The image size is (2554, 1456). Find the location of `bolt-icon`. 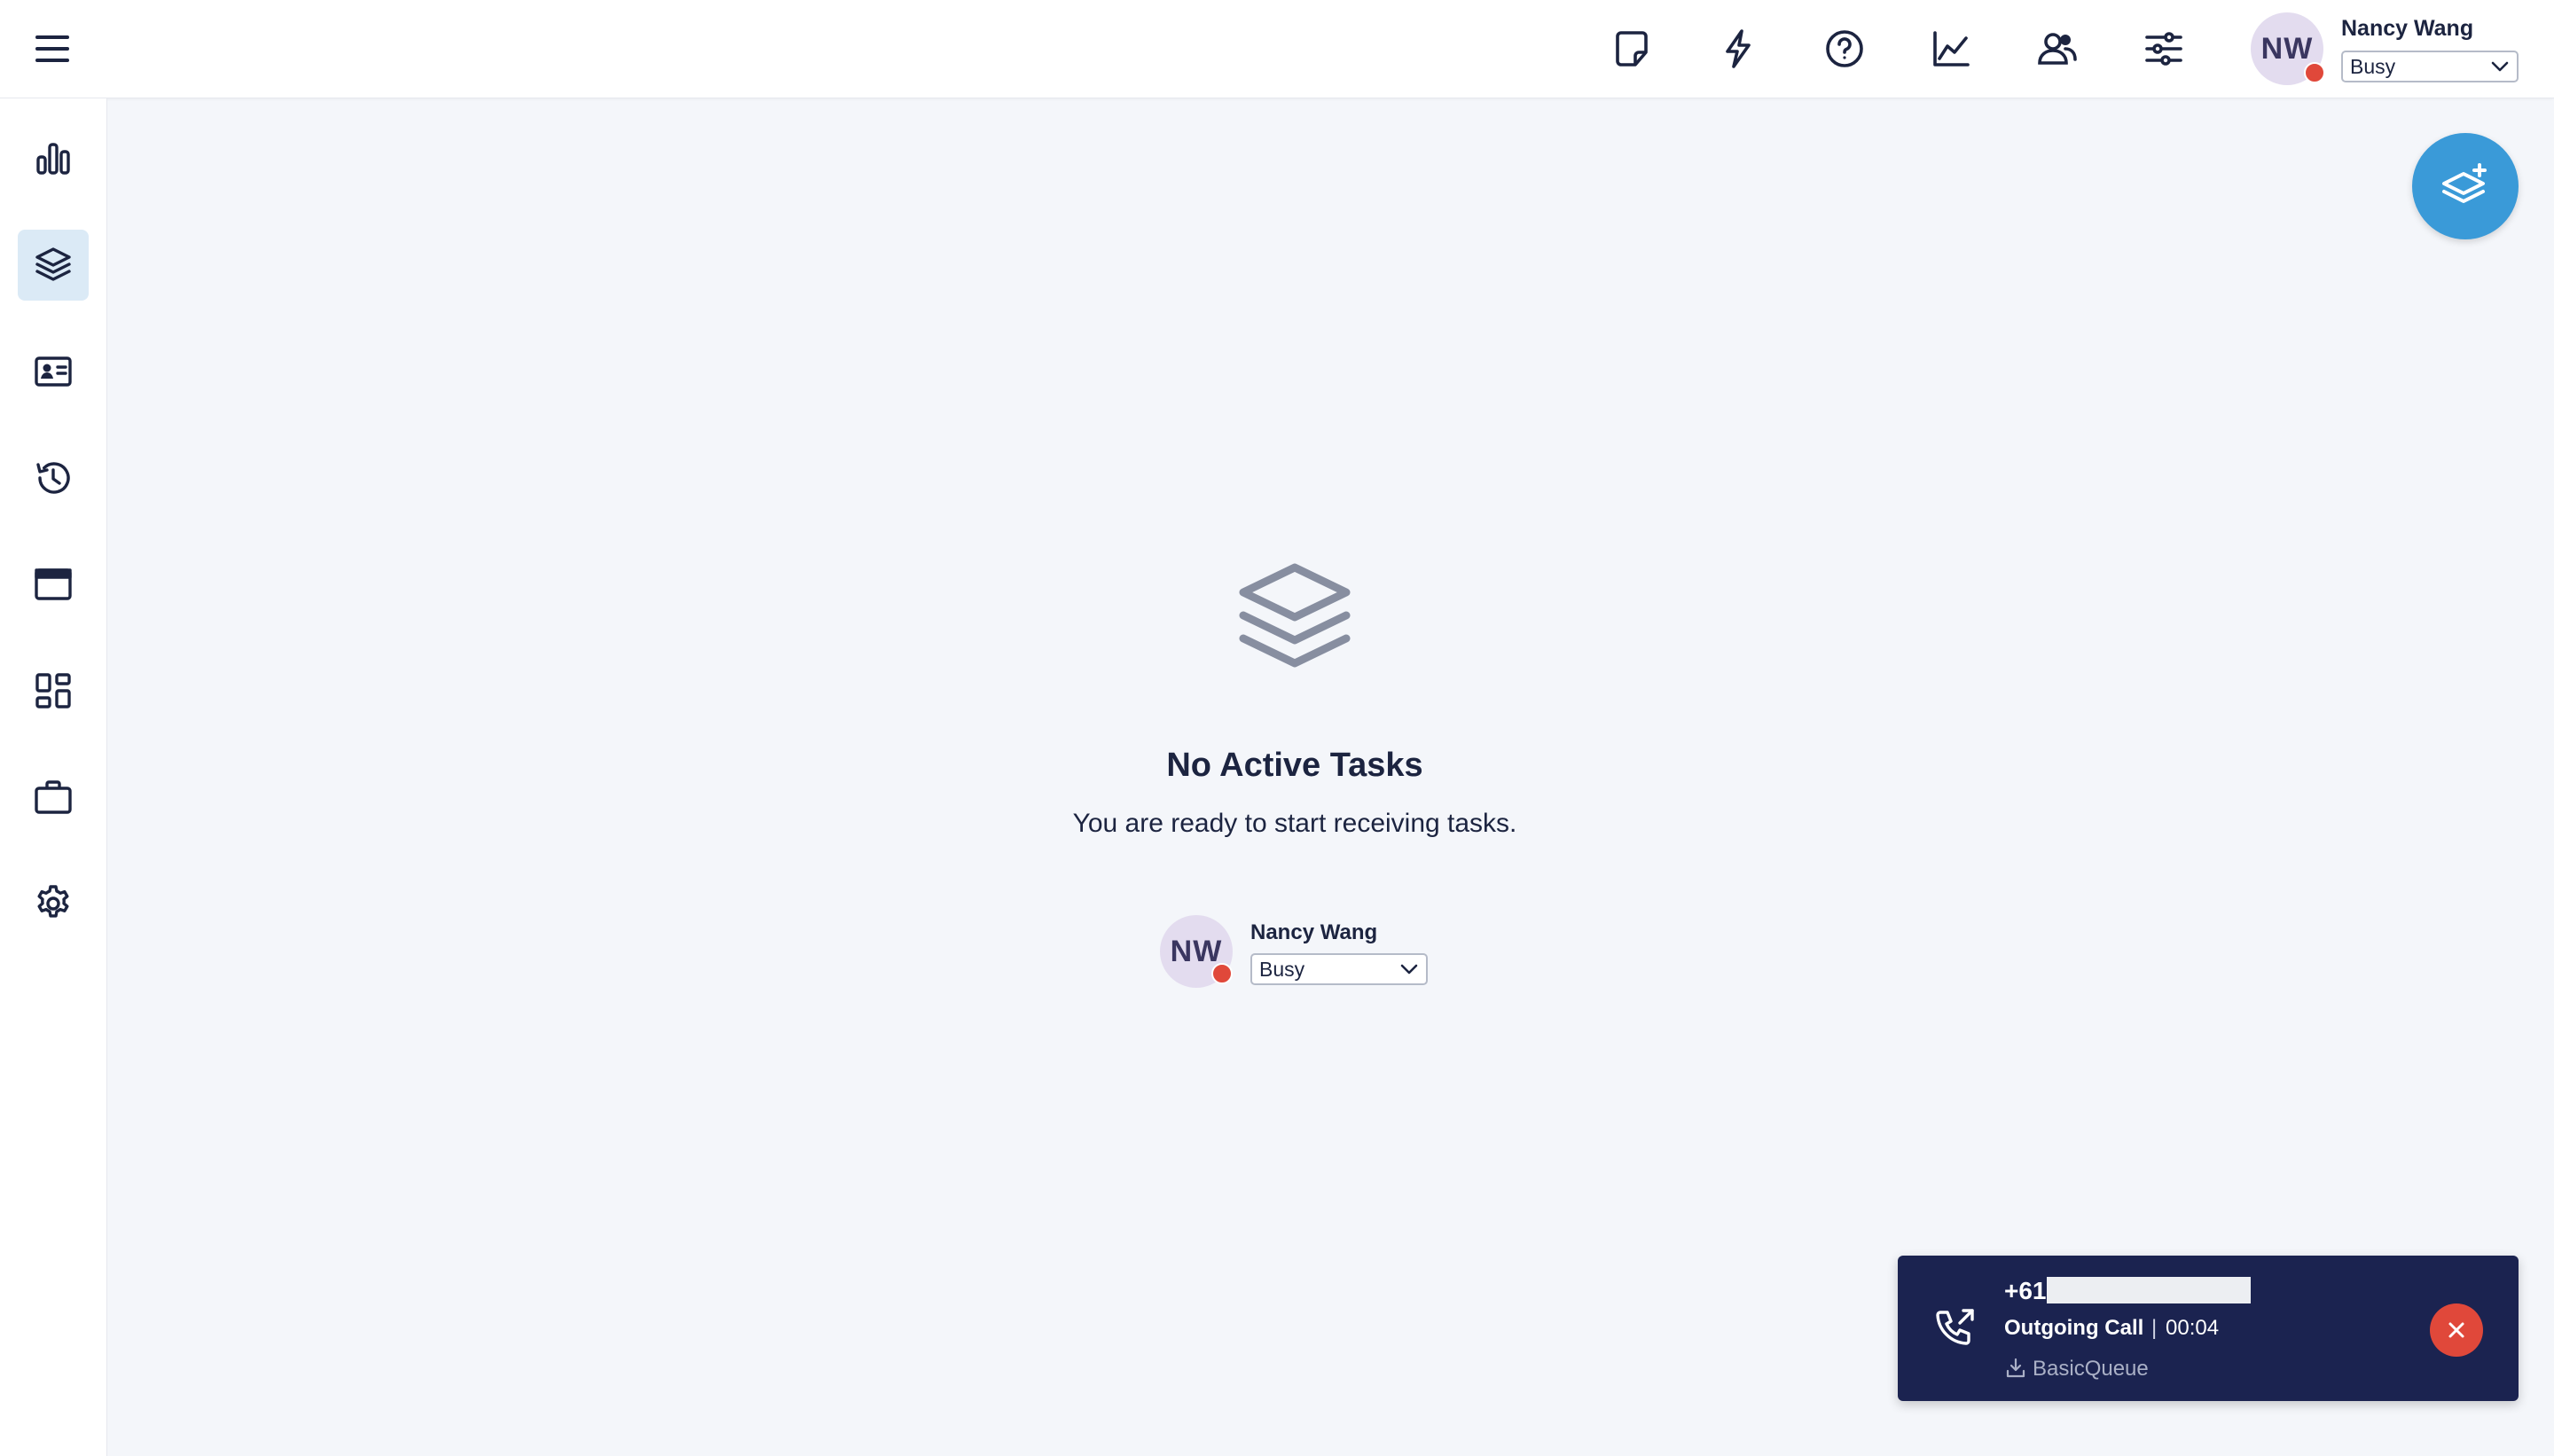

bolt-icon is located at coordinates (1738, 49).